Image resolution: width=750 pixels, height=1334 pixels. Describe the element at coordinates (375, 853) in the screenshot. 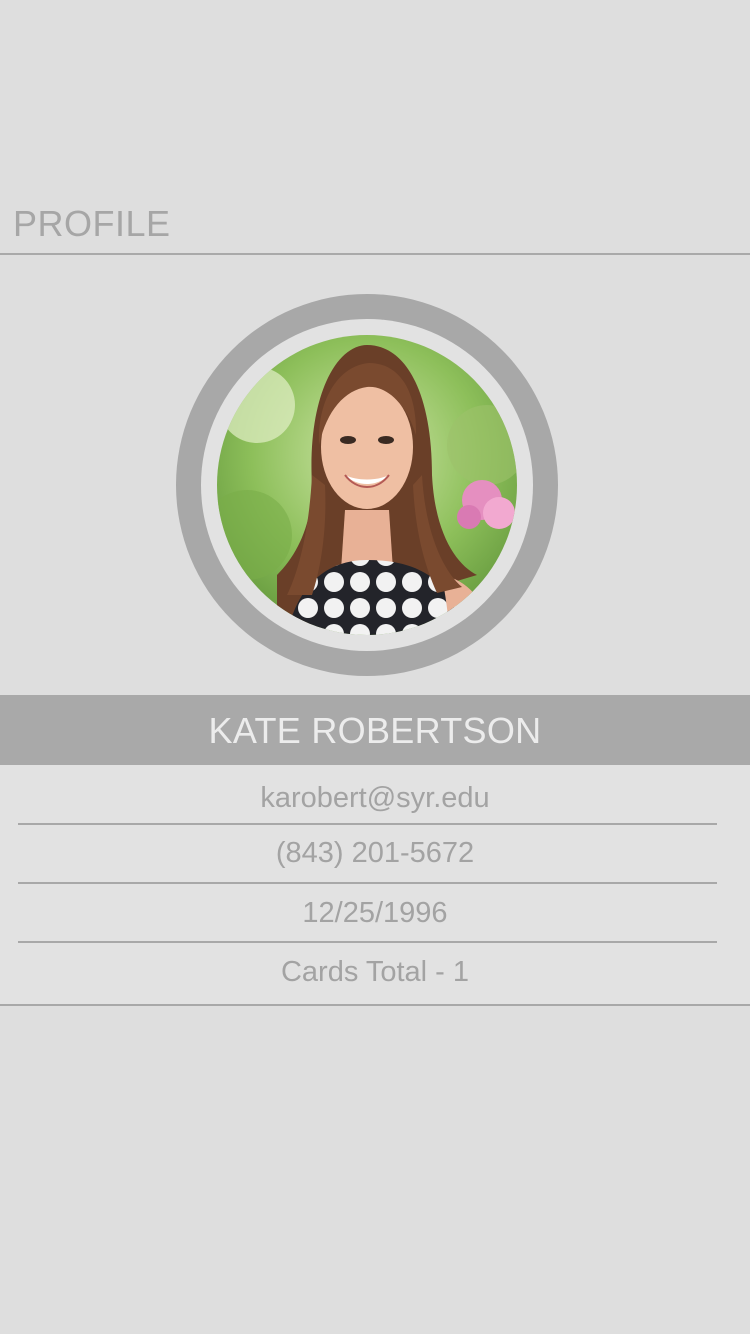

I see `profile-phone: (843) 201-5672` at that location.